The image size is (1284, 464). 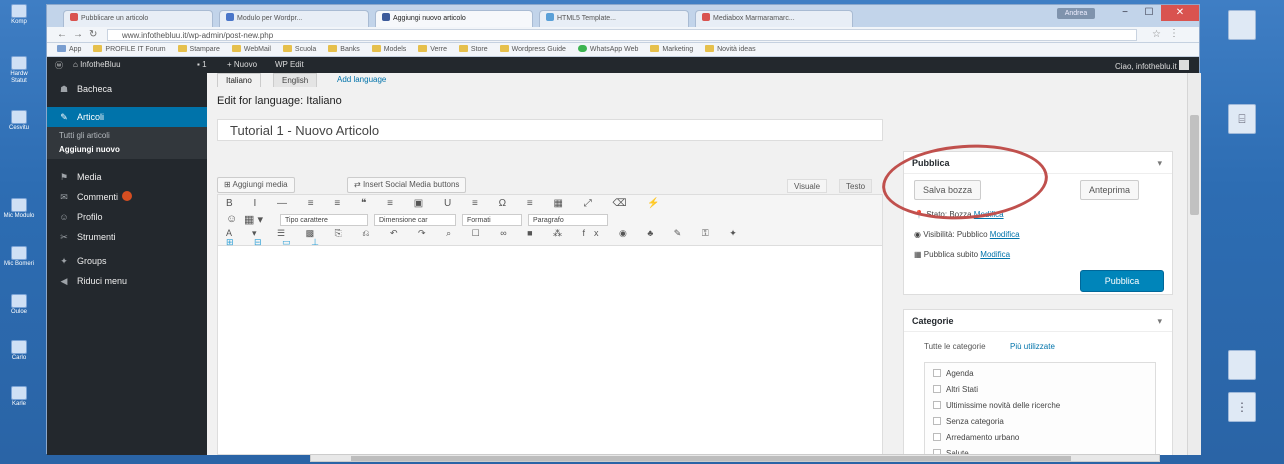 I want to click on bookmark-item: App, so click(x=69, y=49).